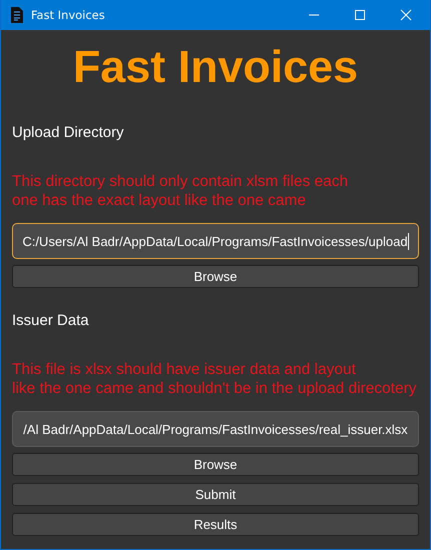 The height and width of the screenshot is (550, 431). I want to click on warning-text: This directory should only contain xlsm files each one has the exact layout like the one came, so click(180, 191).